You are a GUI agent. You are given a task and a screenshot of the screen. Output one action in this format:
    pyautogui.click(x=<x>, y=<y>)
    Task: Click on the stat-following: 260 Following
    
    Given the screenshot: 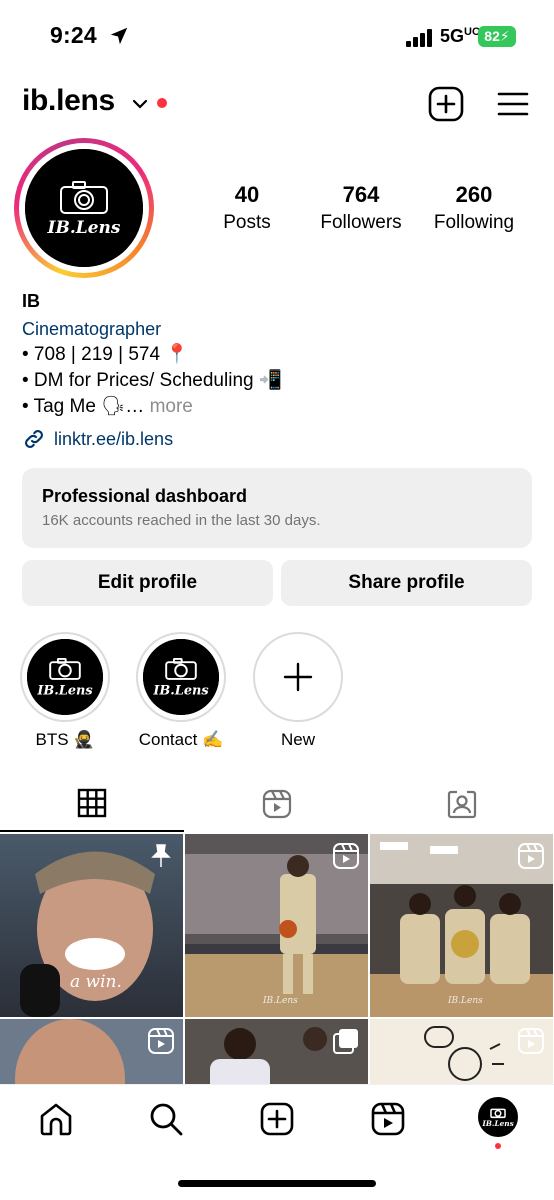 What is the action you would take?
    pyautogui.click(x=474, y=208)
    